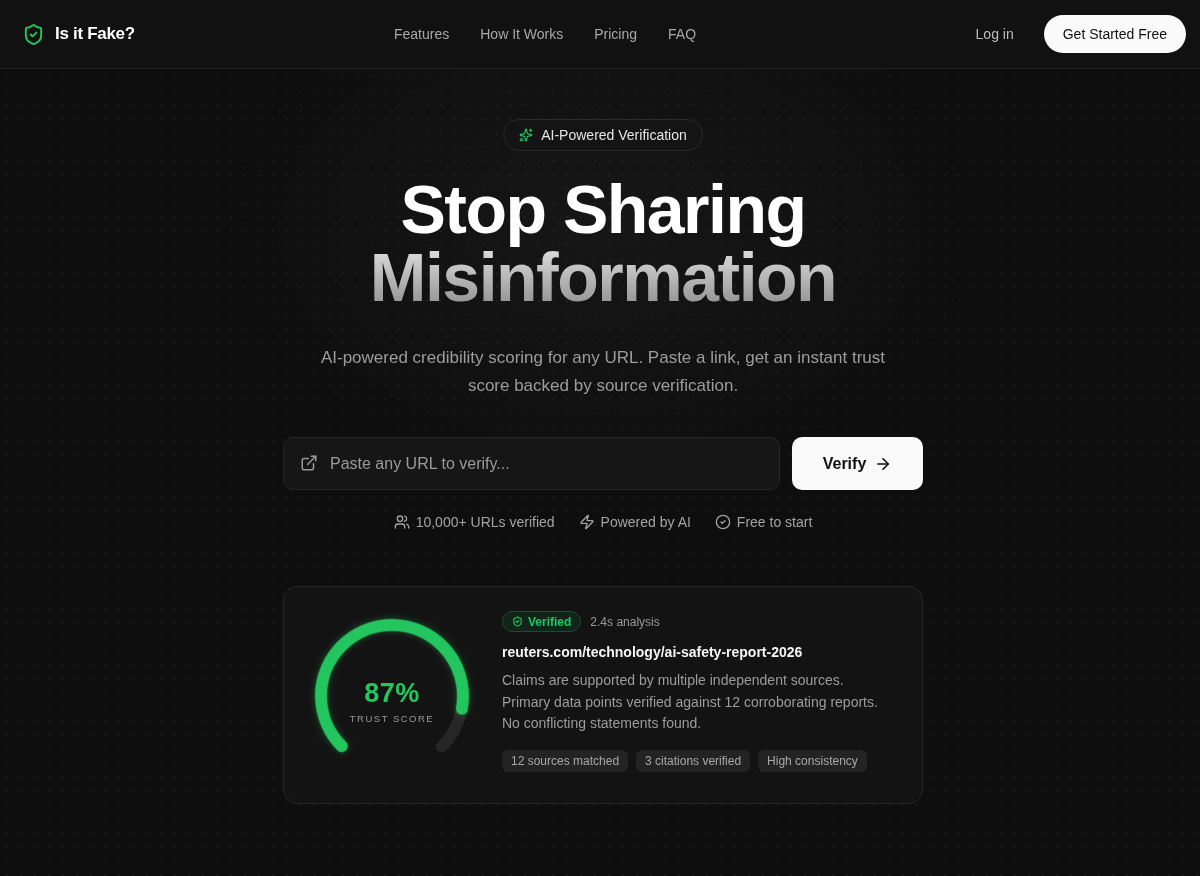  What do you see at coordinates (33, 34) in the screenshot?
I see `shield-check-logo-icon` at bounding box center [33, 34].